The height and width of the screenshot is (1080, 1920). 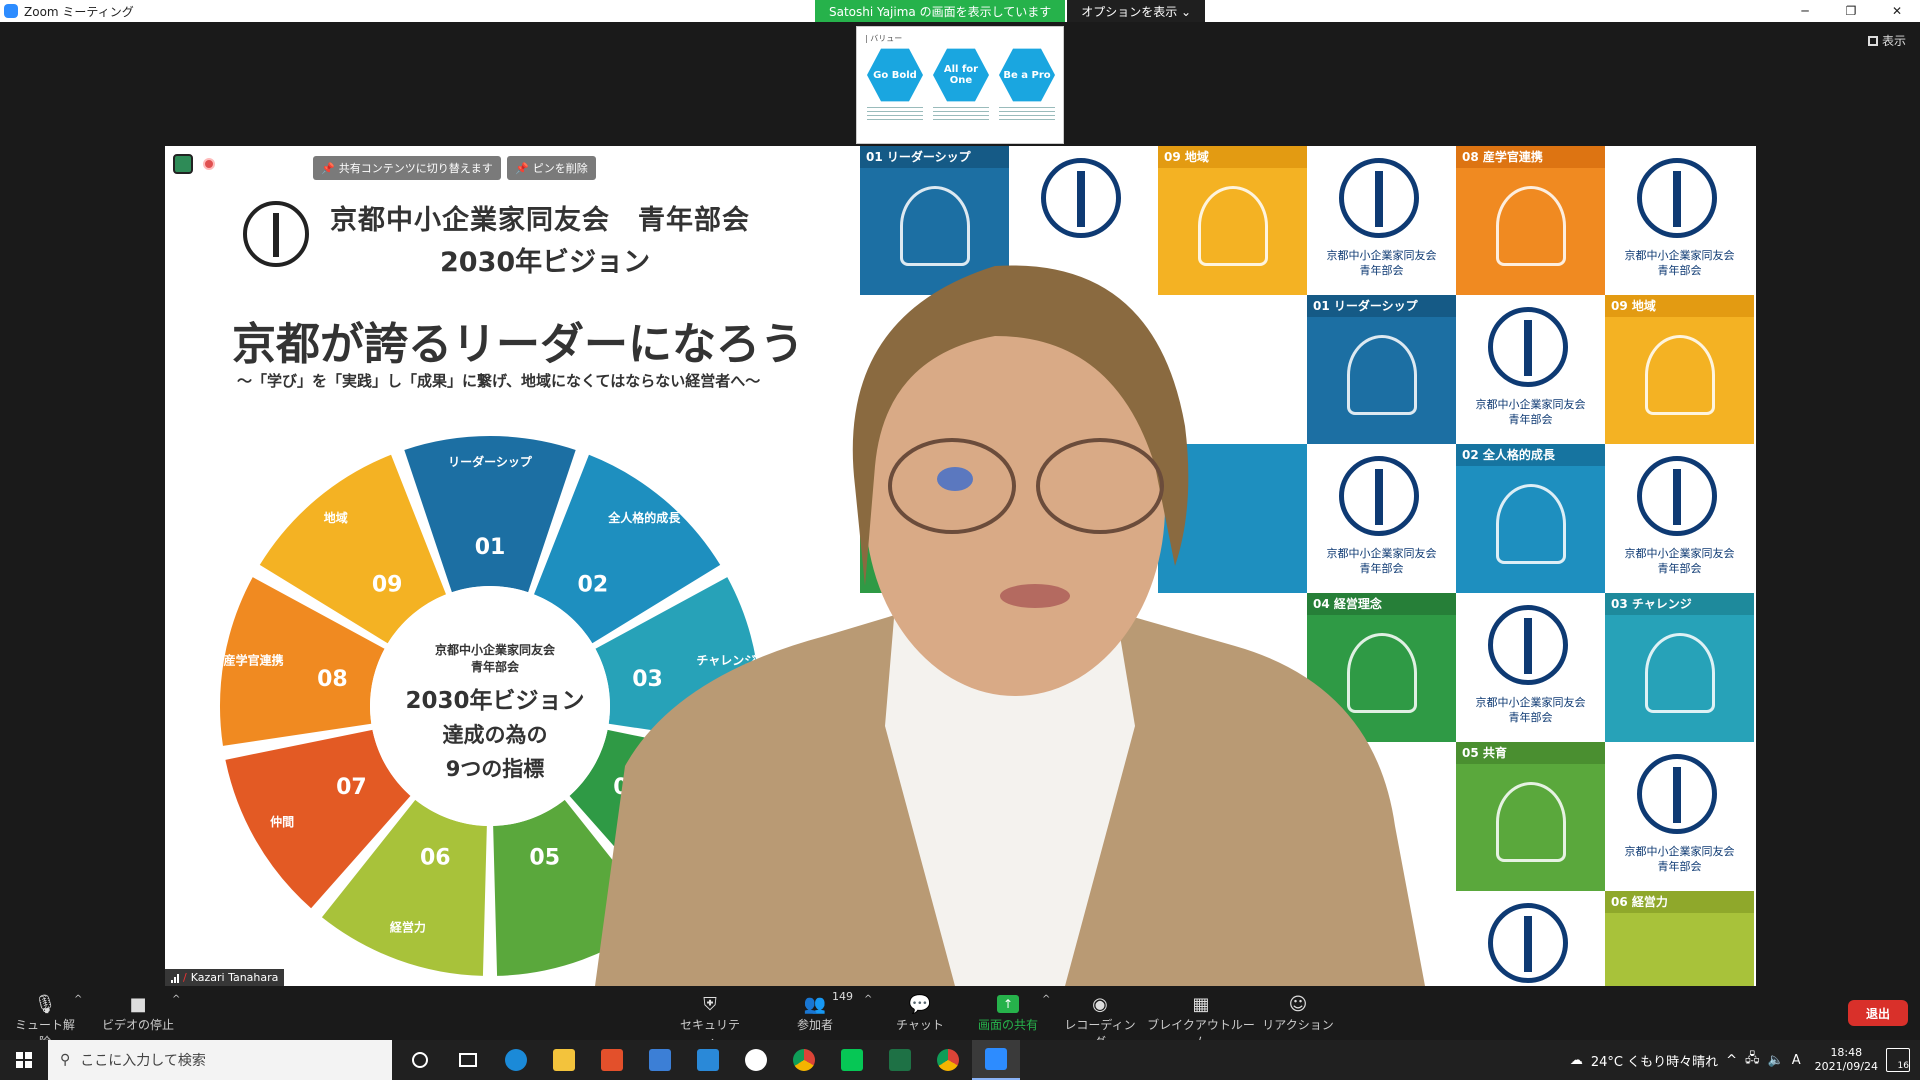 I want to click on thumbnail-label: | バリュー, so click(x=884, y=38).